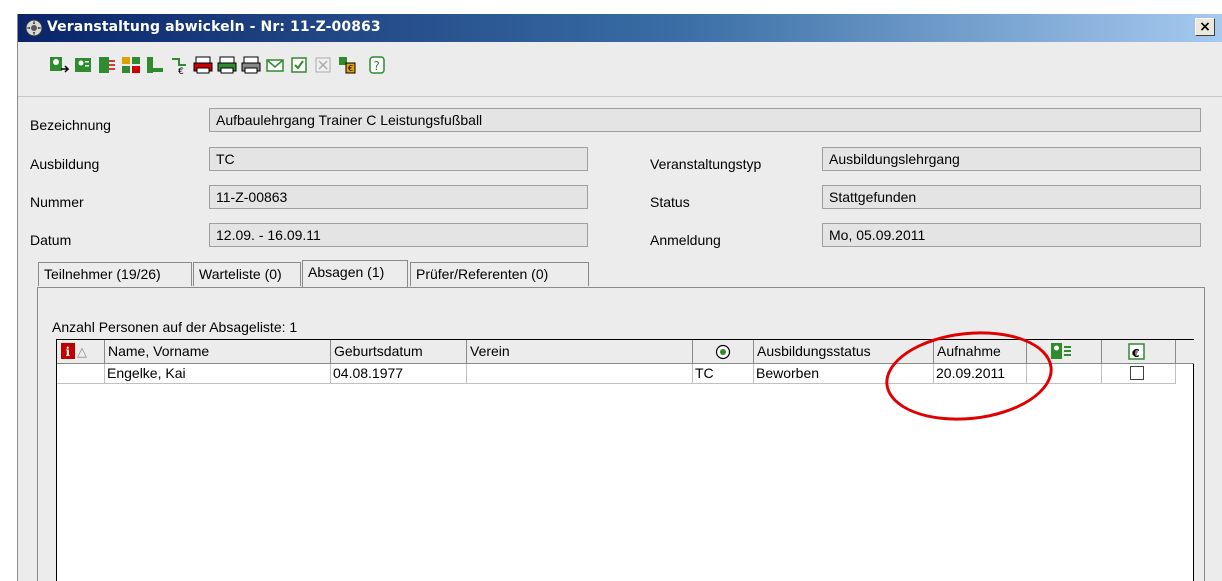 This screenshot has width=1222, height=581. I want to click on printer-2-icon, so click(227, 65).